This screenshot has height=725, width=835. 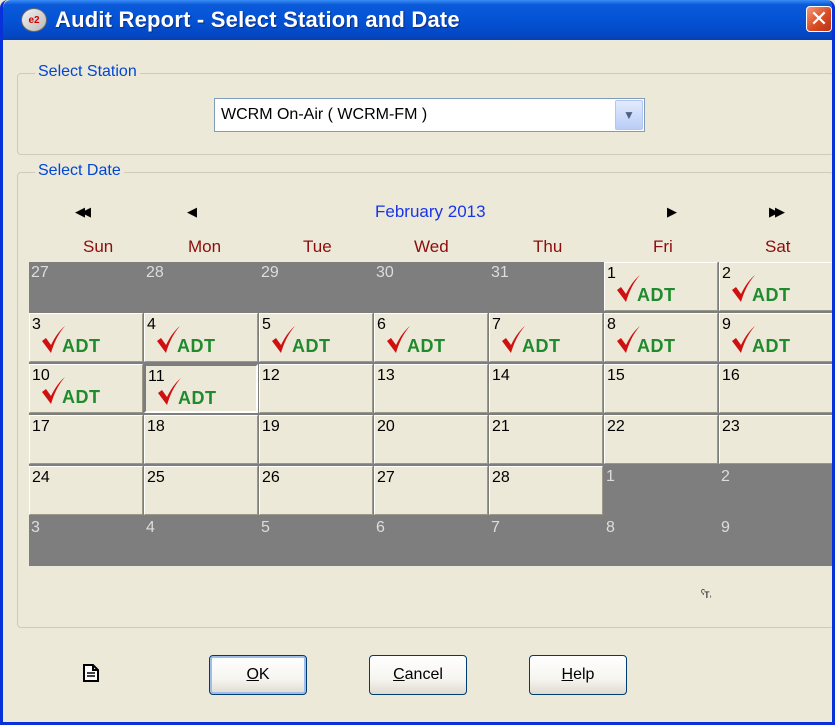 What do you see at coordinates (500, 272) in the screenshot?
I see `day-number: 31` at bounding box center [500, 272].